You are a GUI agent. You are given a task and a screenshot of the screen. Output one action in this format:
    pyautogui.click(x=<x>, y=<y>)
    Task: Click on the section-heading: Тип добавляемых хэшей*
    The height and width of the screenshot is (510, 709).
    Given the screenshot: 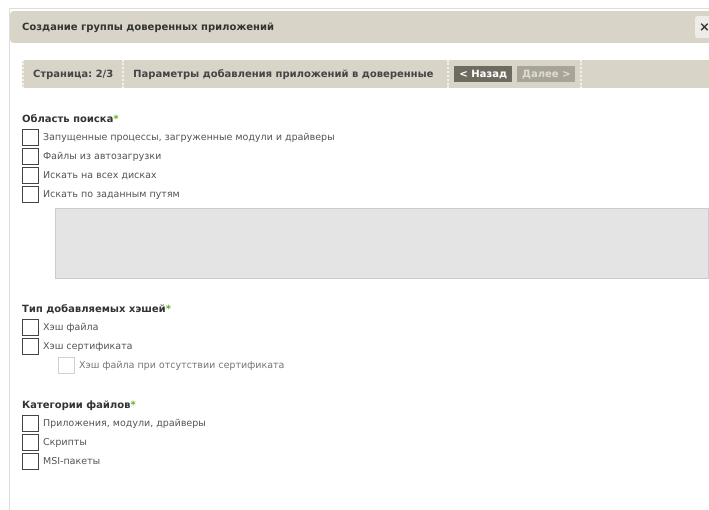 What is the action you would take?
    pyautogui.click(x=97, y=309)
    